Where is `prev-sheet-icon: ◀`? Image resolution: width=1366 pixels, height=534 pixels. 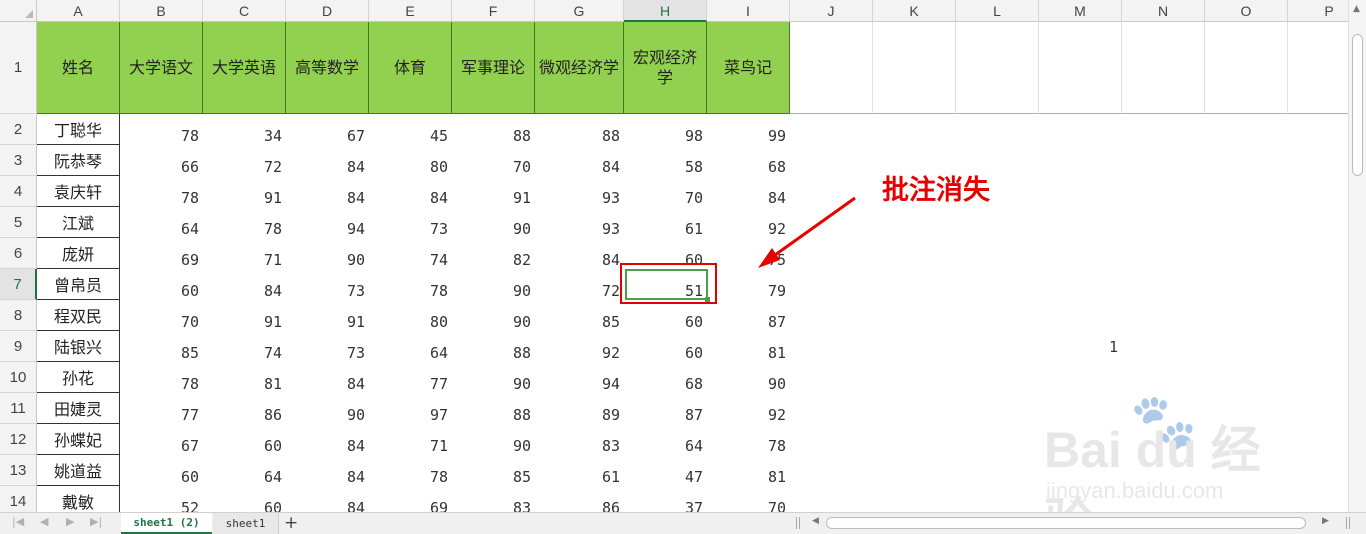
prev-sheet-icon: ◀ is located at coordinates (44, 521).